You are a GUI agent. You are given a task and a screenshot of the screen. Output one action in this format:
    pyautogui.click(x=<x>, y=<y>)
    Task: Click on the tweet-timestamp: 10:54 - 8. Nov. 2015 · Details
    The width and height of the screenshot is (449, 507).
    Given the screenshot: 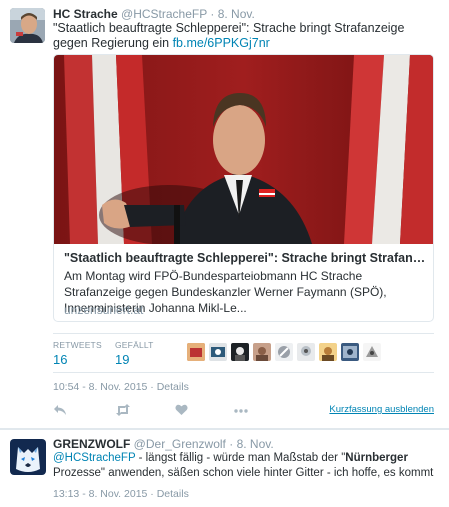 What is the action you would take?
    pyautogui.click(x=121, y=387)
    